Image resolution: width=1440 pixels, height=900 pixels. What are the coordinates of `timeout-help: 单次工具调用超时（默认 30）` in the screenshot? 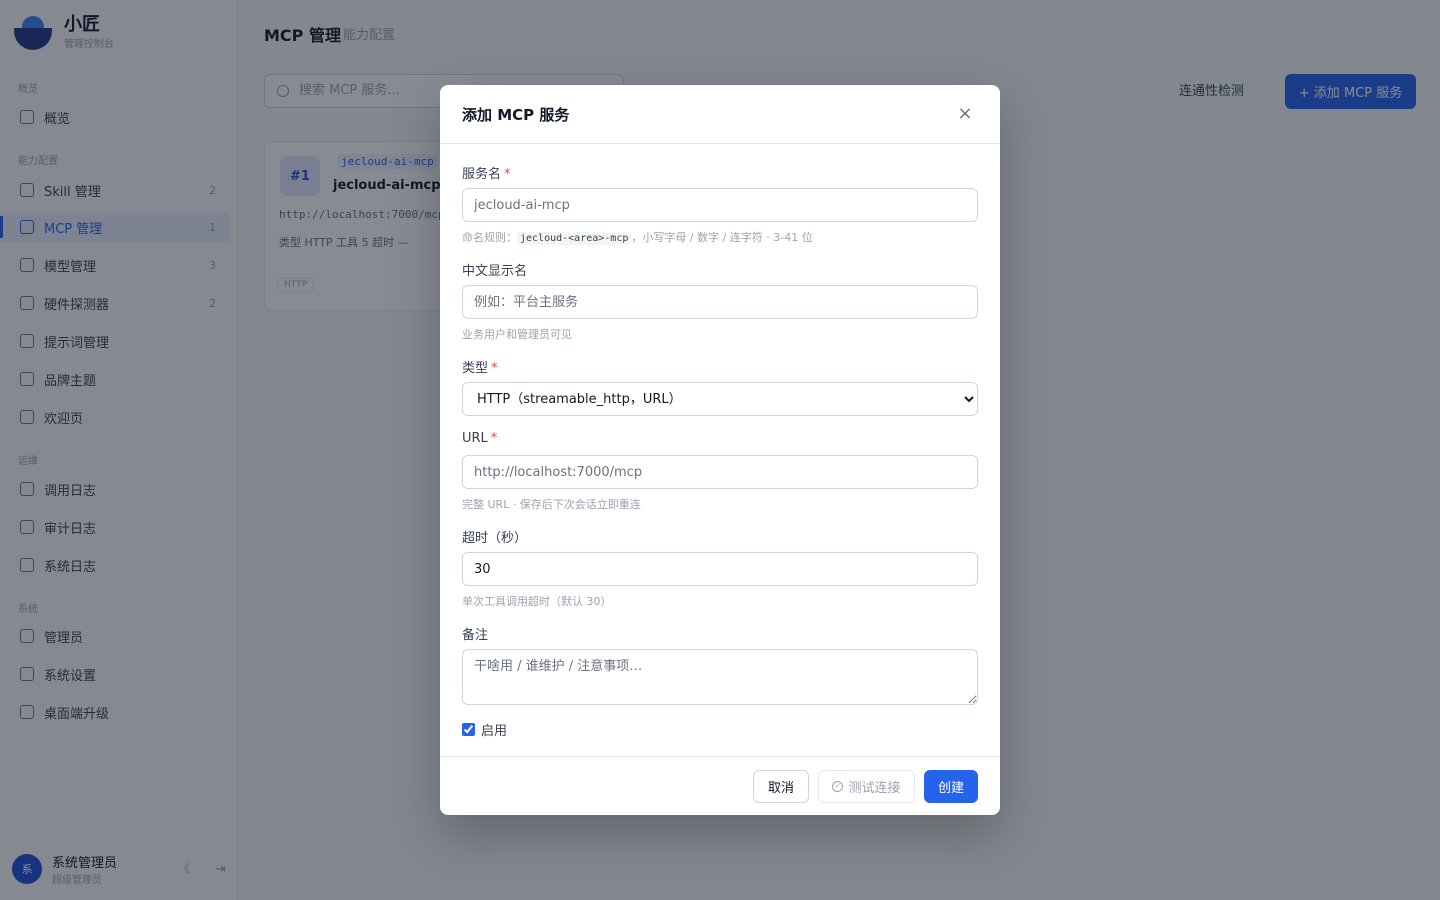 It's located at (537, 601).